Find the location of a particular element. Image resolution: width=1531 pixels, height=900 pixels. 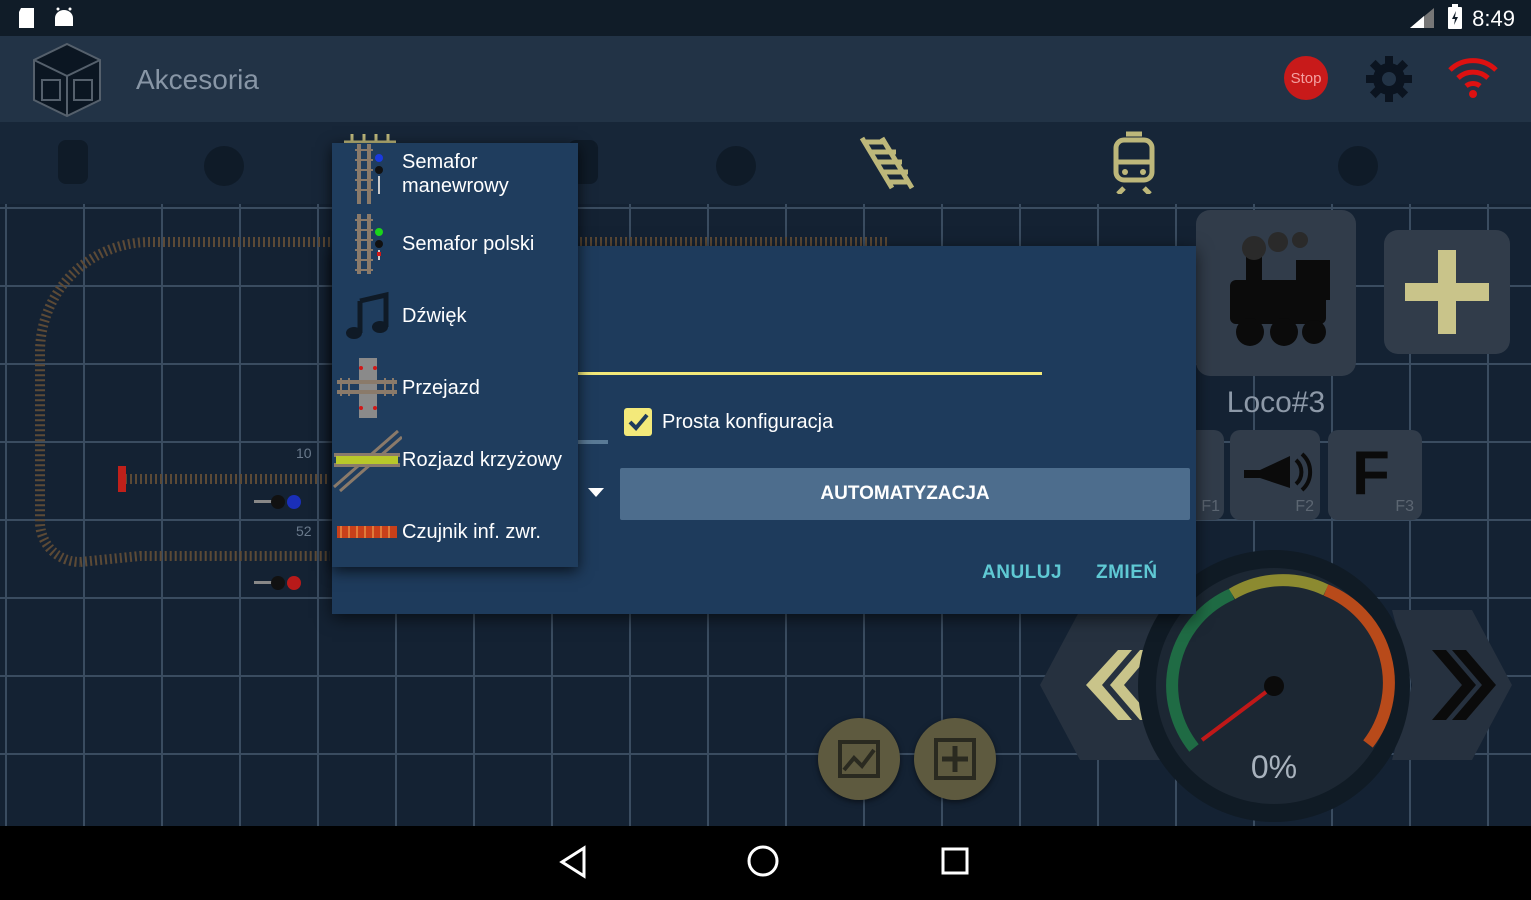

category-tab-strip is located at coordinates (765, 163).